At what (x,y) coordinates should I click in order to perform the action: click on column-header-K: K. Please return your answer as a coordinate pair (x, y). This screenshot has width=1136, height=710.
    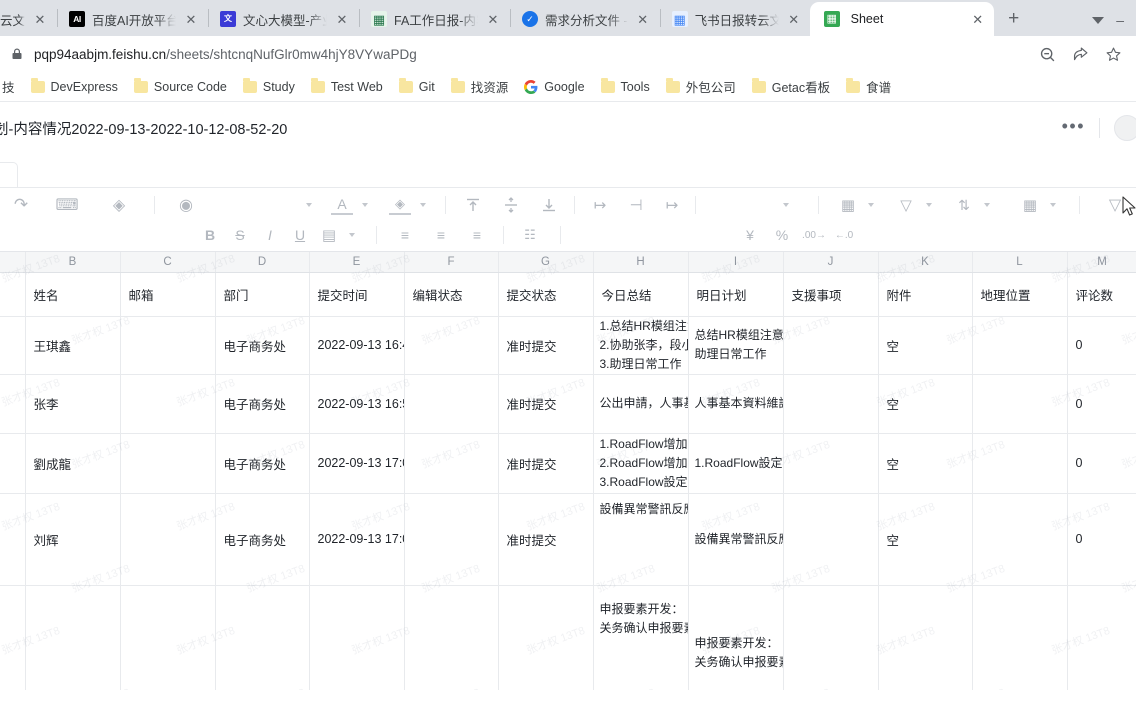
    Looking at the image, I should click on (925, 262).